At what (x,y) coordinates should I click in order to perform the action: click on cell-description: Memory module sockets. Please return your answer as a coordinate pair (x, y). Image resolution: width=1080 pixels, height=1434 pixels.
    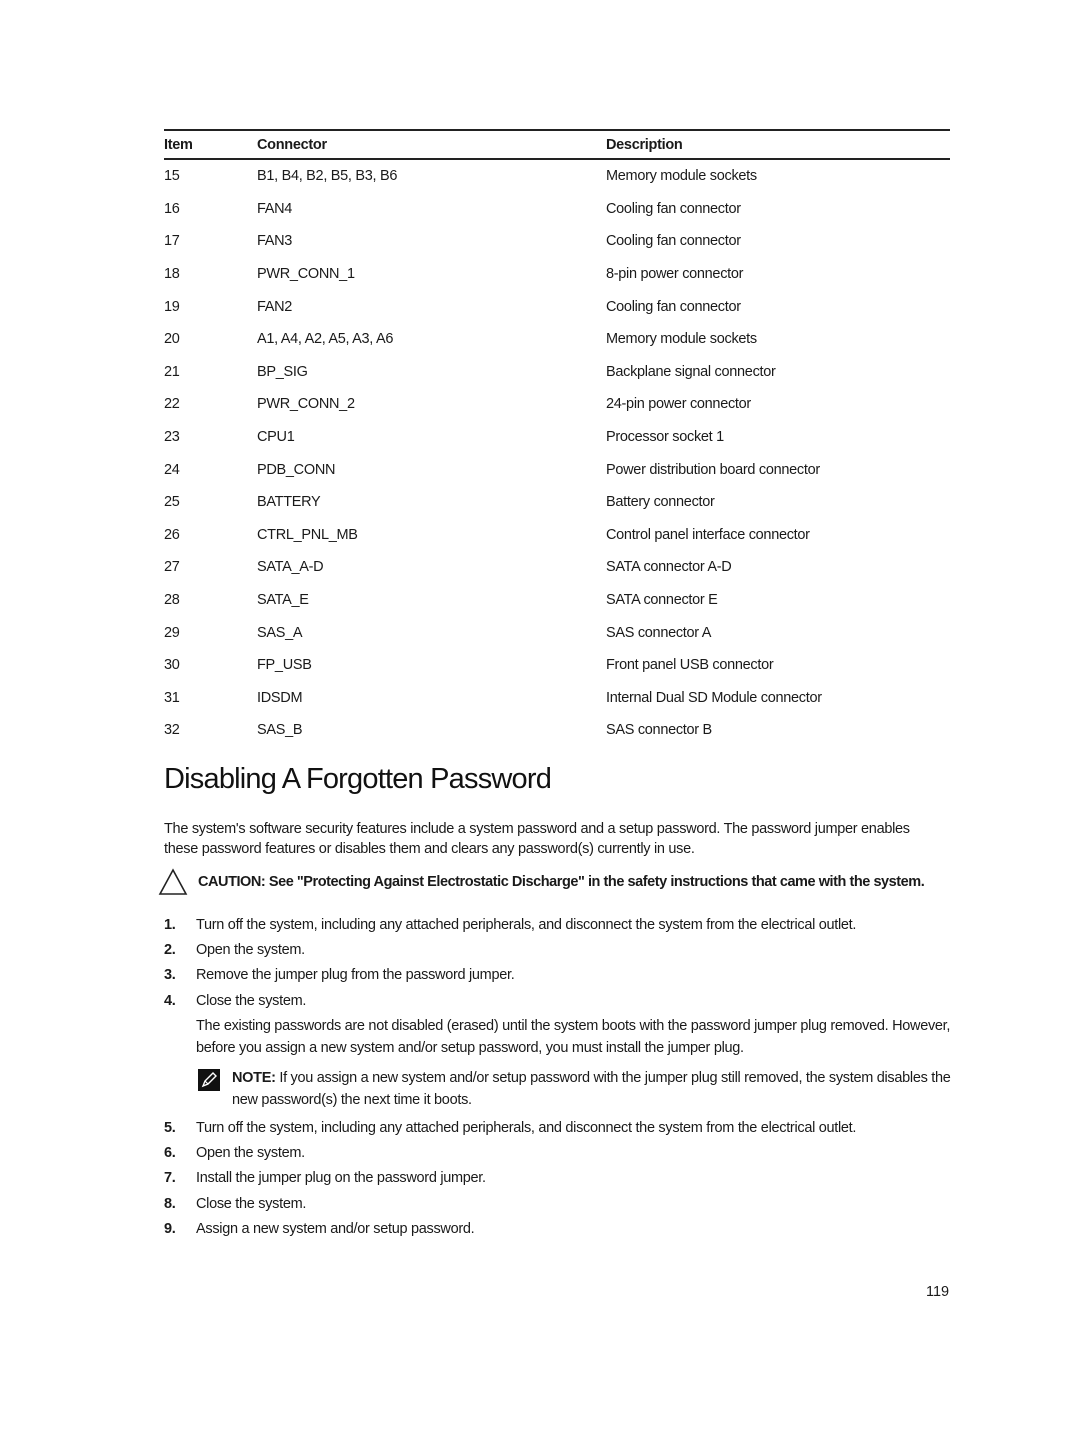
    Looking at the image, I should click on (681, 339).